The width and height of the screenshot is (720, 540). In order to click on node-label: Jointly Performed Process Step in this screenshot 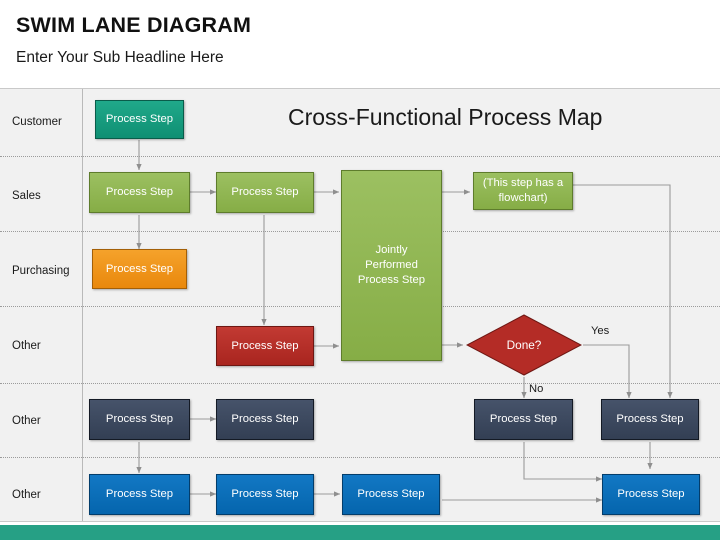, I will do `click(391, 265)`.